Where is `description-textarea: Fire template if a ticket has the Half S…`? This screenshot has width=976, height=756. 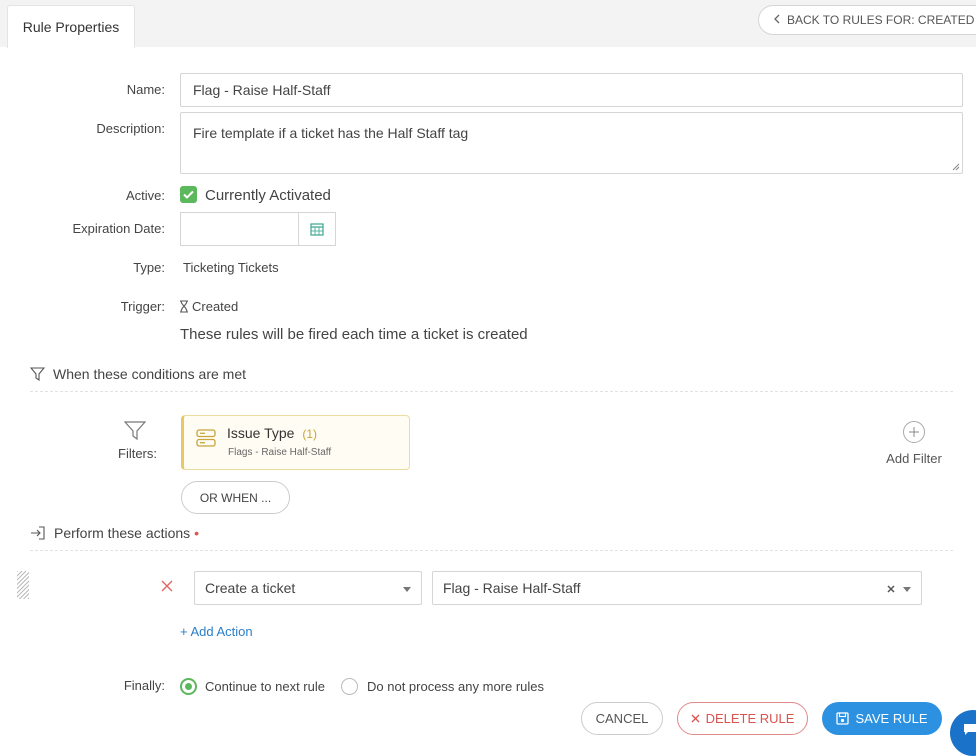 description-textarea: Fire template if a ticket has the Half S… is located at coordinates (571, 143).